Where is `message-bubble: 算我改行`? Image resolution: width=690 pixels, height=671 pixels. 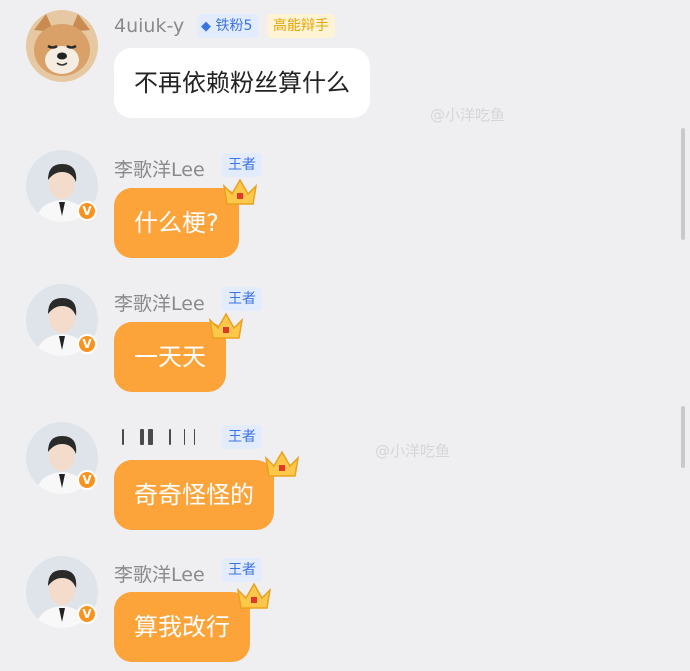 message-bubble: 算我改行 is located at coordinates (182, 627).